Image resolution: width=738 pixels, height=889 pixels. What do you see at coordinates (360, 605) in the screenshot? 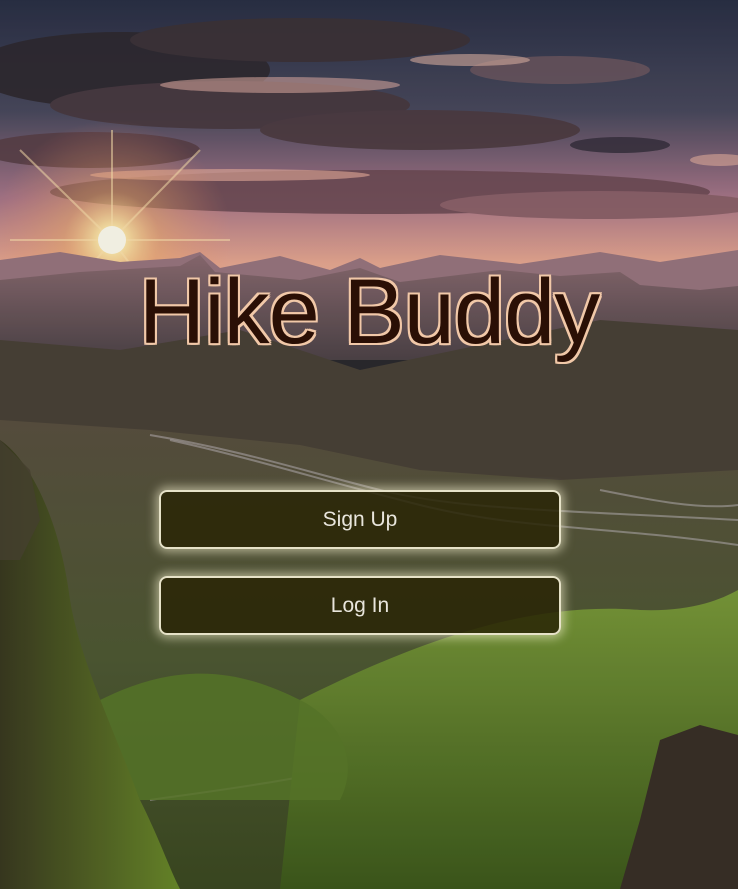
I see `log-in-button: Log In` at bounding box center [360, 605].